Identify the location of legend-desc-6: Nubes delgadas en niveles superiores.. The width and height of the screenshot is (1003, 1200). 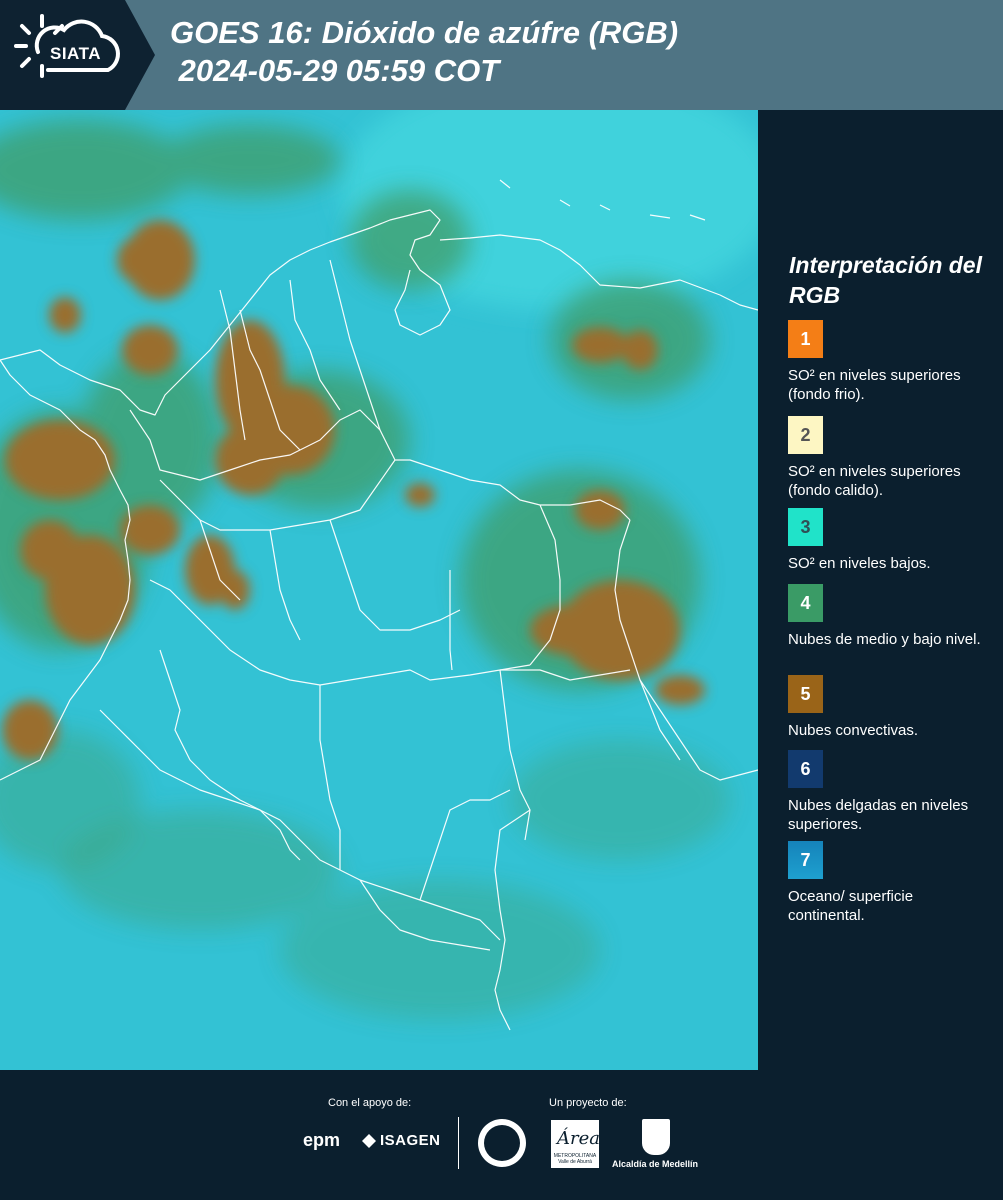
(878, 815).